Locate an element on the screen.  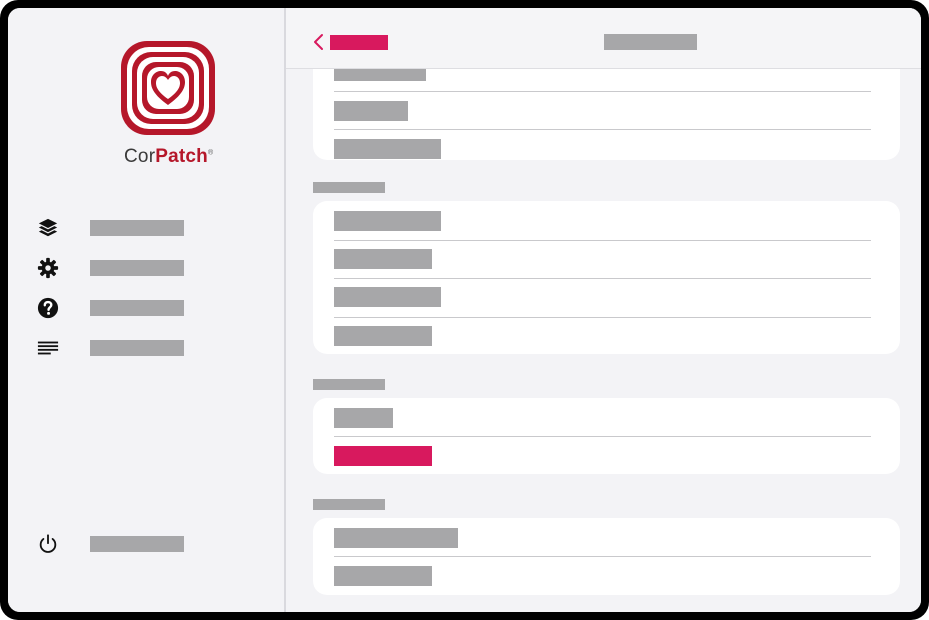
sidebar-item-log is located at coordinates (110, 348).